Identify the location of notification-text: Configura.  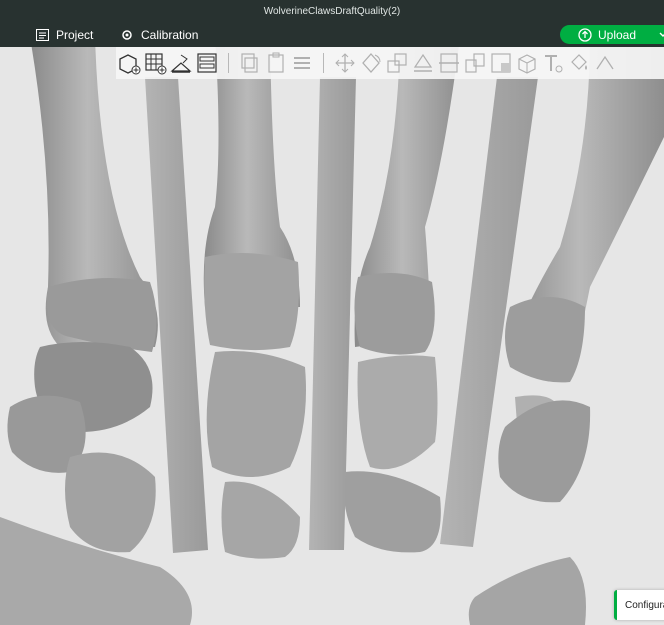
(644, 605).